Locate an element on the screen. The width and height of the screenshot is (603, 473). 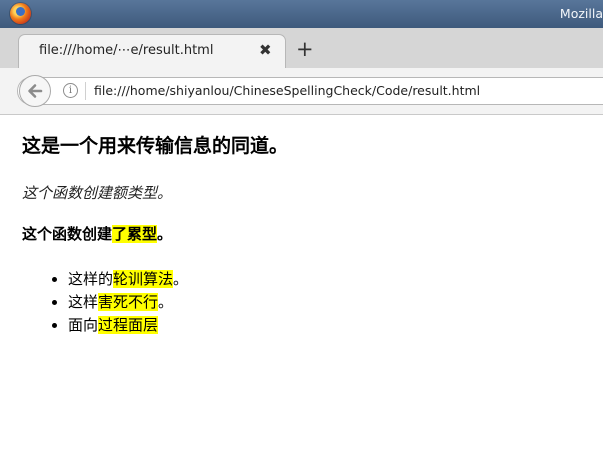
plus-icon: + is located at coordinates (305, 49).